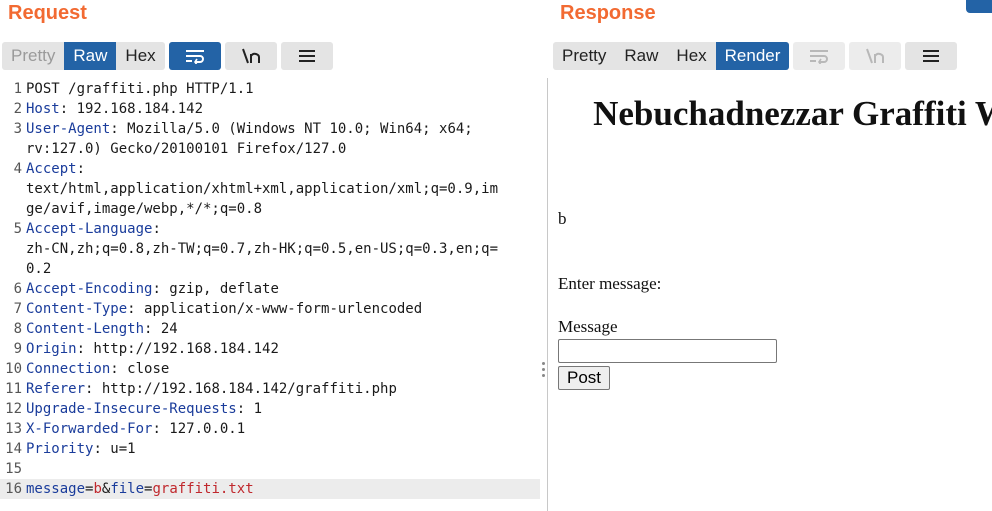  Describe the element at coordinates (51, 349) in the screenshot. I see `header-name: Origin` at that location.